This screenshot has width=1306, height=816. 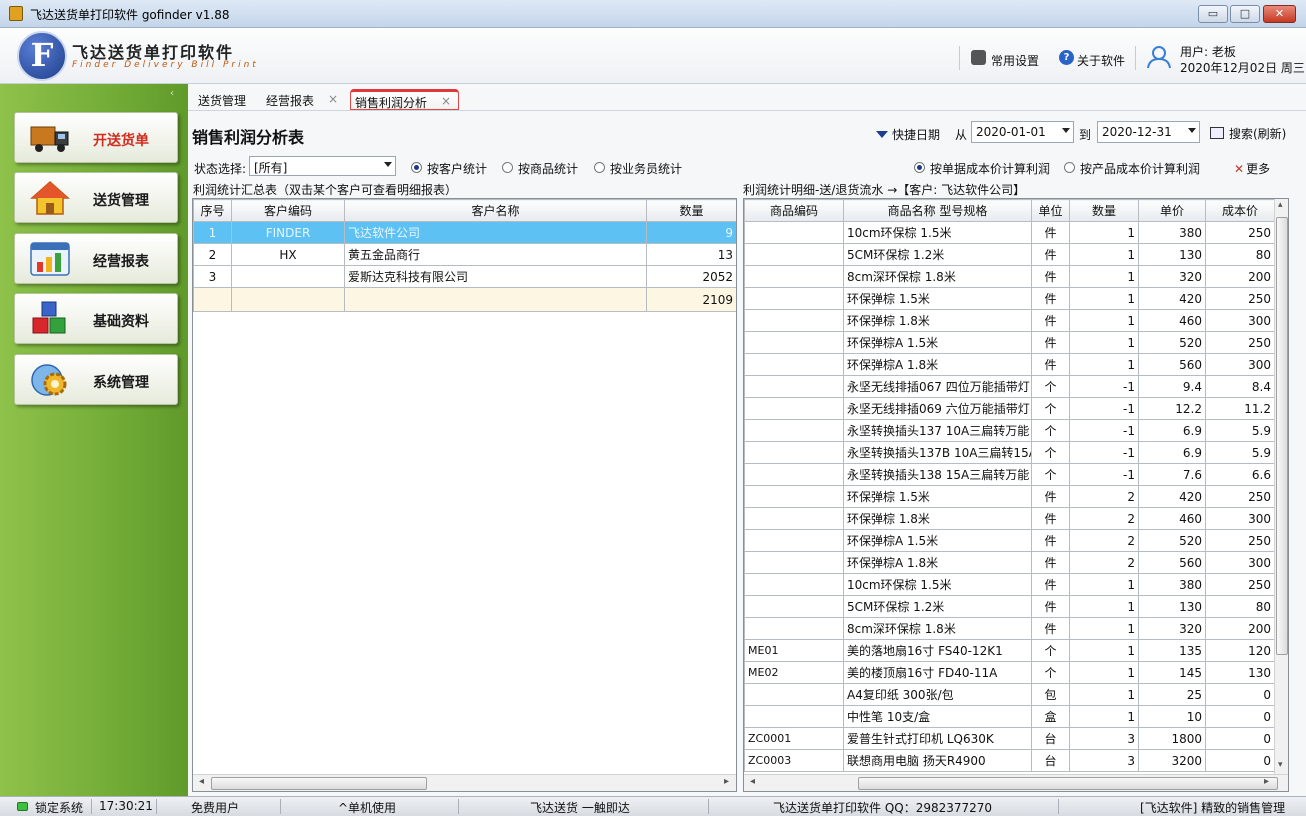 What do you see at coordinates (215, 808) in the screenshot?
I see `status-user-type: 免费用户` at bounding box center [215, 808].